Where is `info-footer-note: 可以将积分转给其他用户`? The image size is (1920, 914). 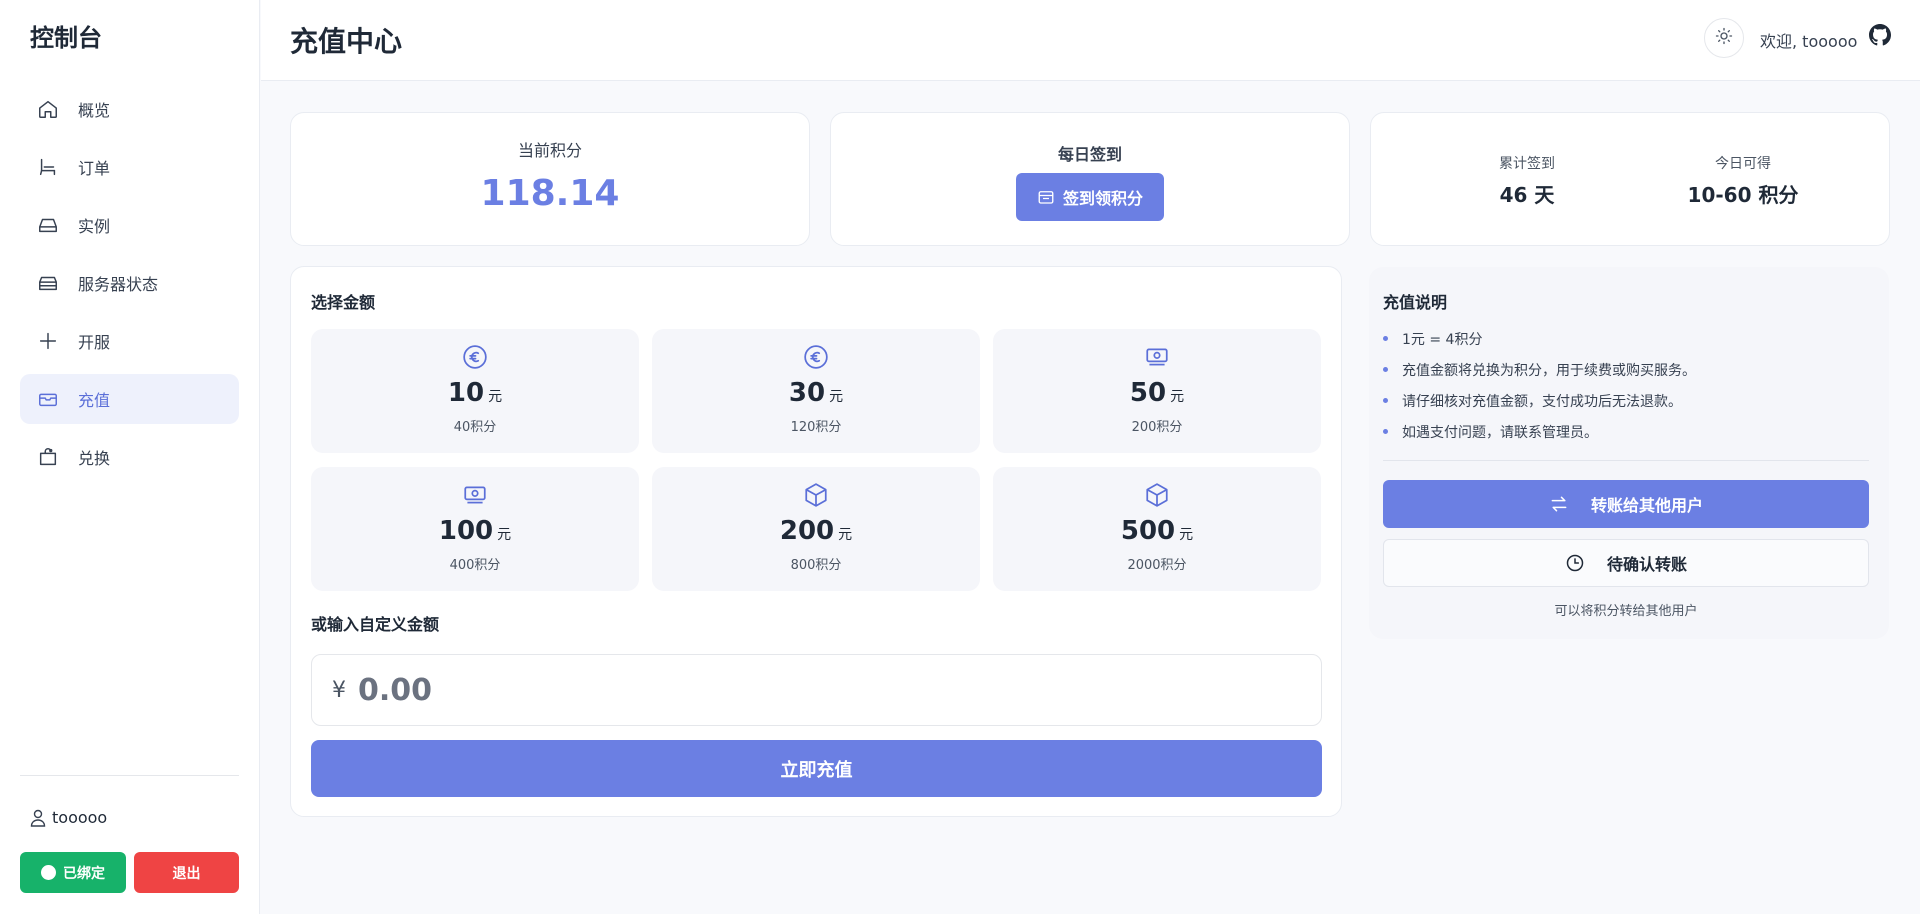
info-footer-note: 可以将积分转给其他用户 is located at coordinates (1626, 611).